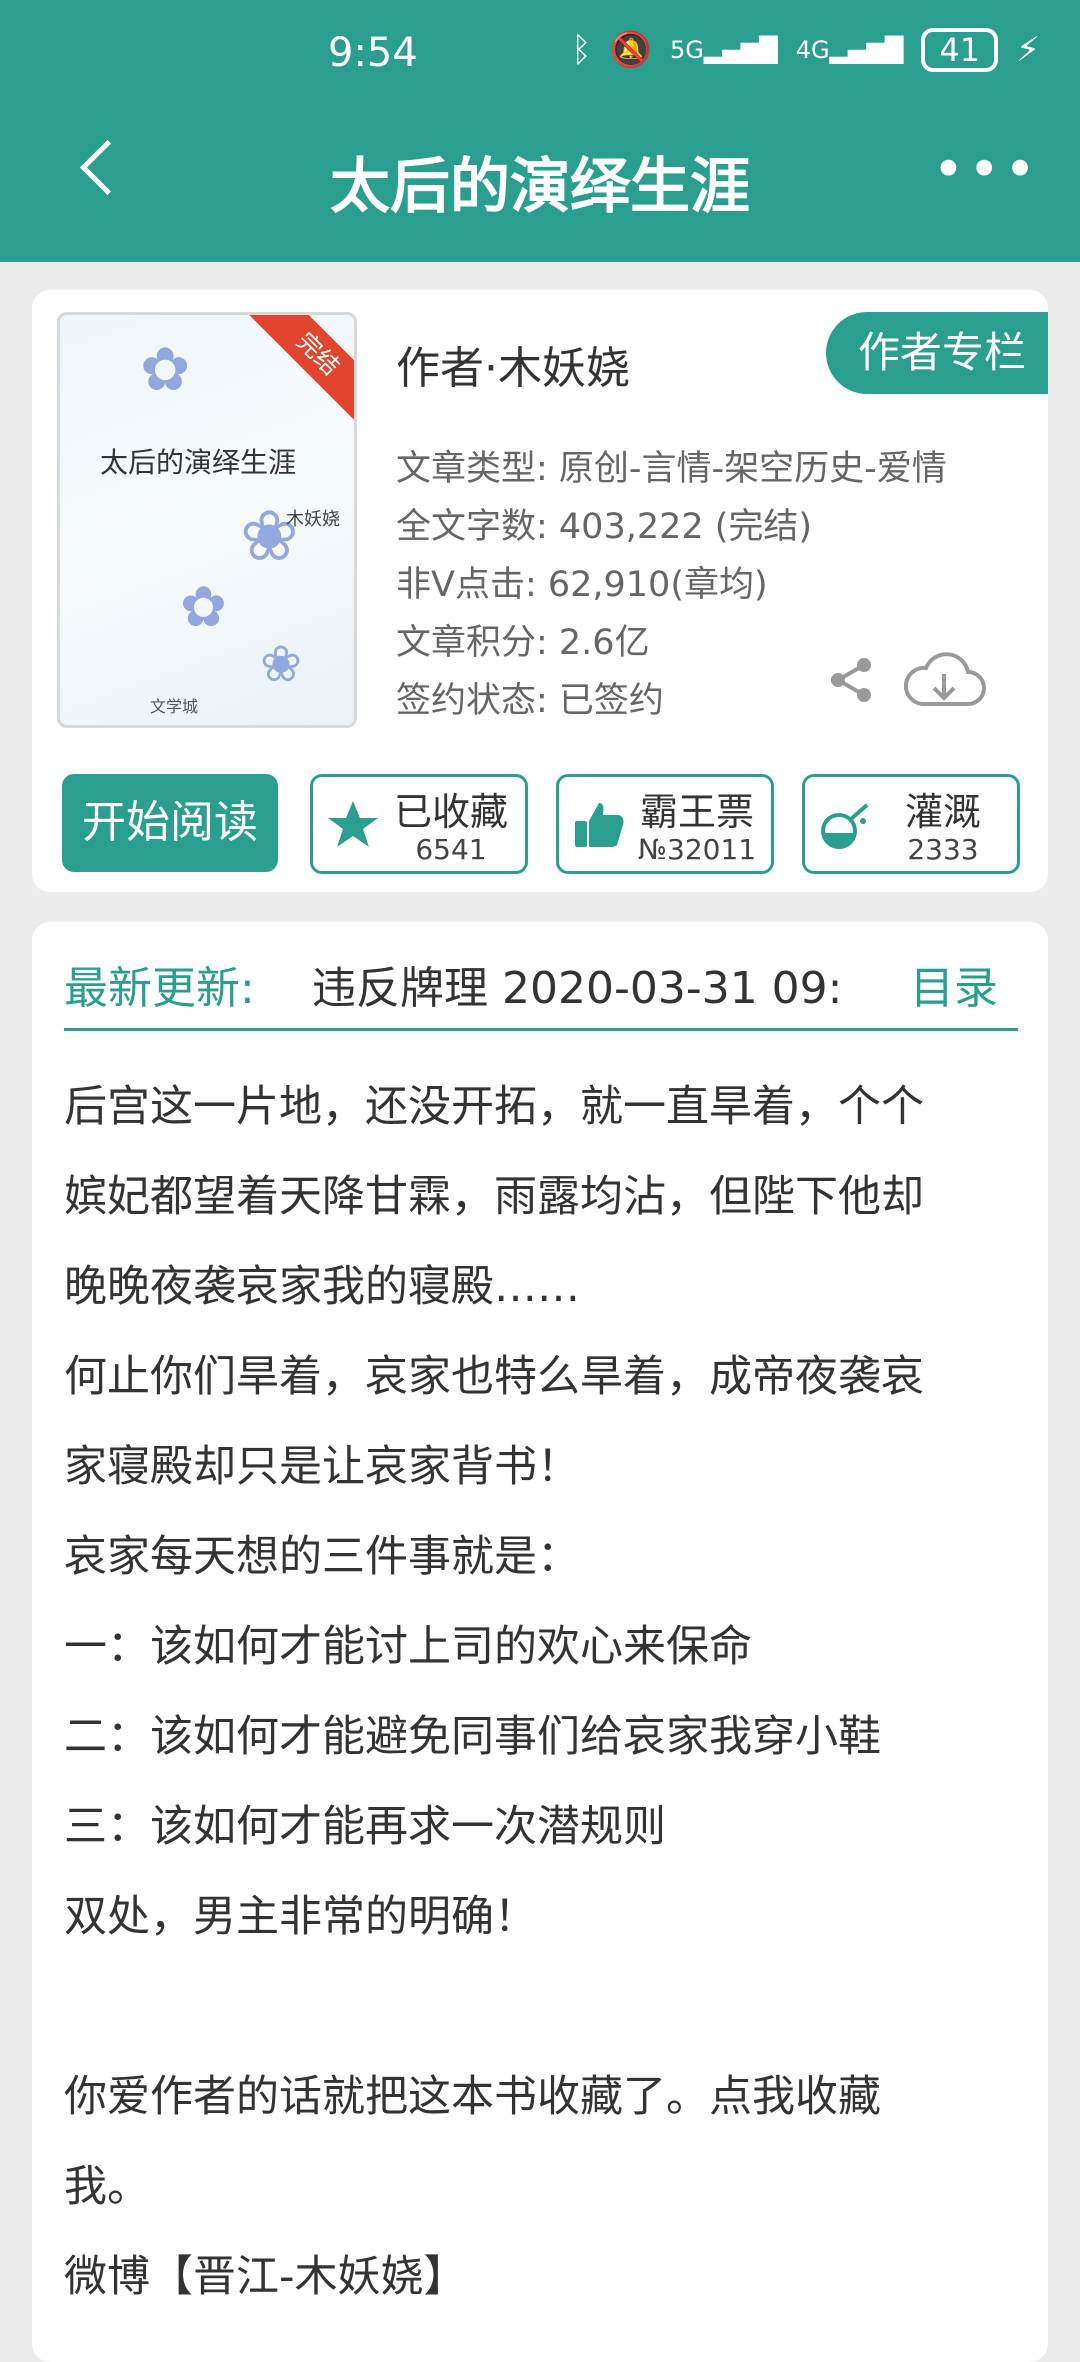  I want to click on info-clicks: 非V点击: 62,910(章均), so click(582, 585).